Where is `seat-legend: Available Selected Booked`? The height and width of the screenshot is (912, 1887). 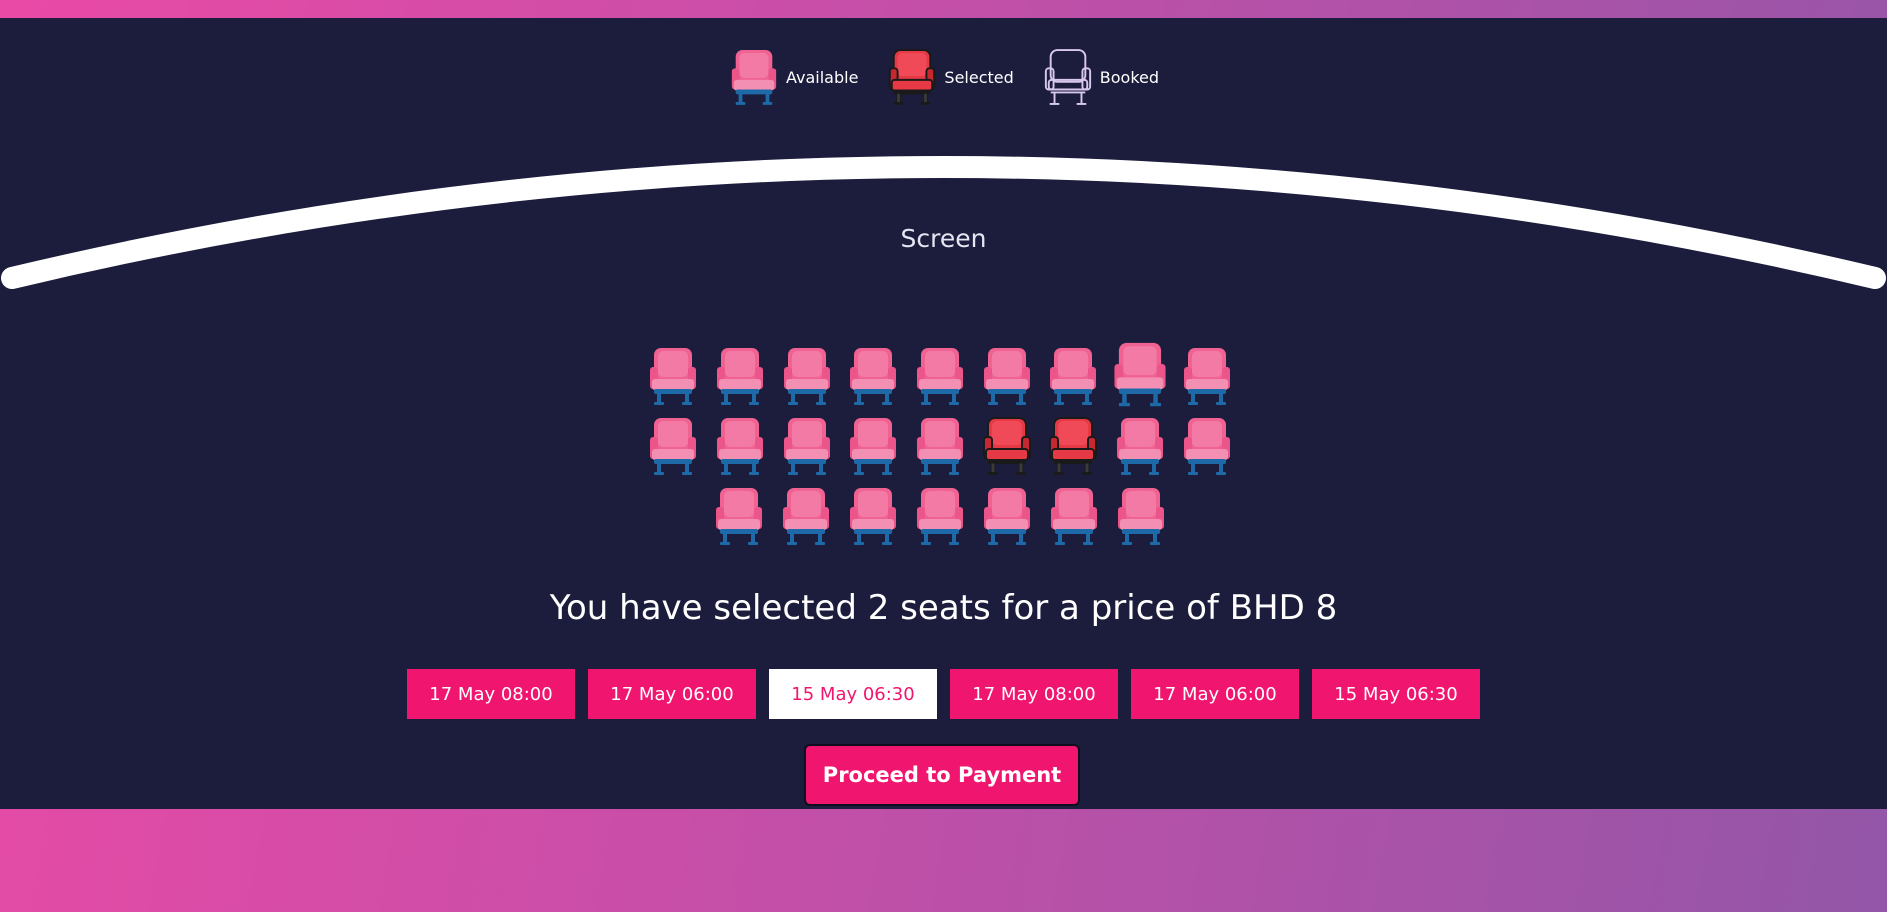
seat-legend: Available Selected Booked is located at coordinates (943, 77).